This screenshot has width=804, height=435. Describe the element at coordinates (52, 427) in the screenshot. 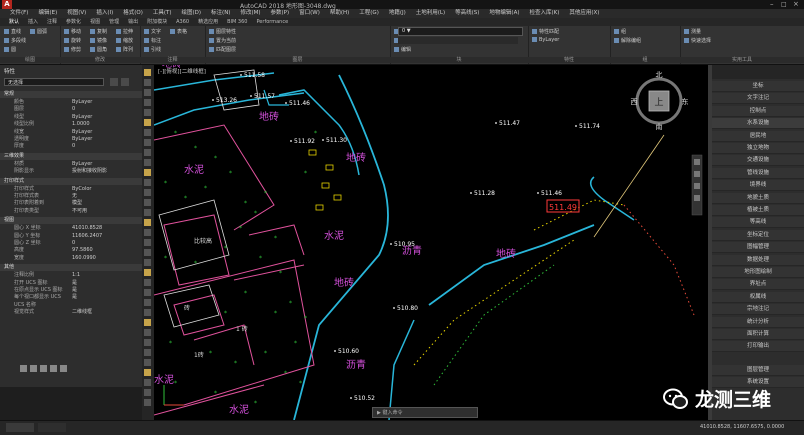

I see `layout-tab` at that location.